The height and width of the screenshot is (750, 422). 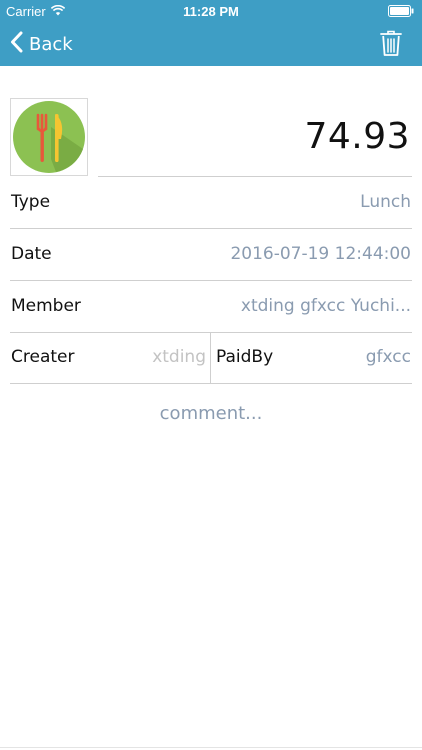 I want to click on creater-value: xtding, so click(x=179, y=357).